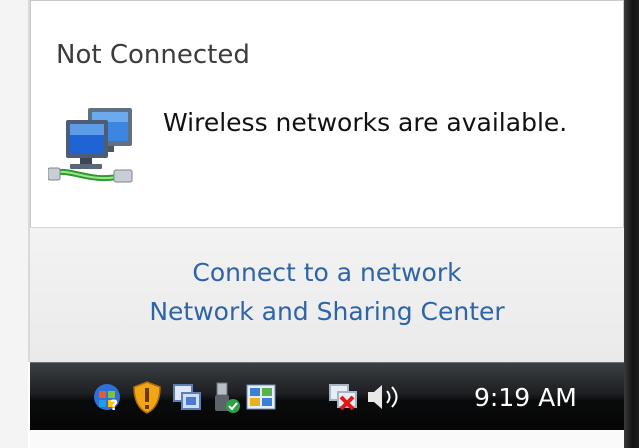 The width and height of the screenshot is (639, 448). What do you see at coordinates (14, 224) in the screenshot?
I see `desktop-left-edge` at bounding box center [14, 224].